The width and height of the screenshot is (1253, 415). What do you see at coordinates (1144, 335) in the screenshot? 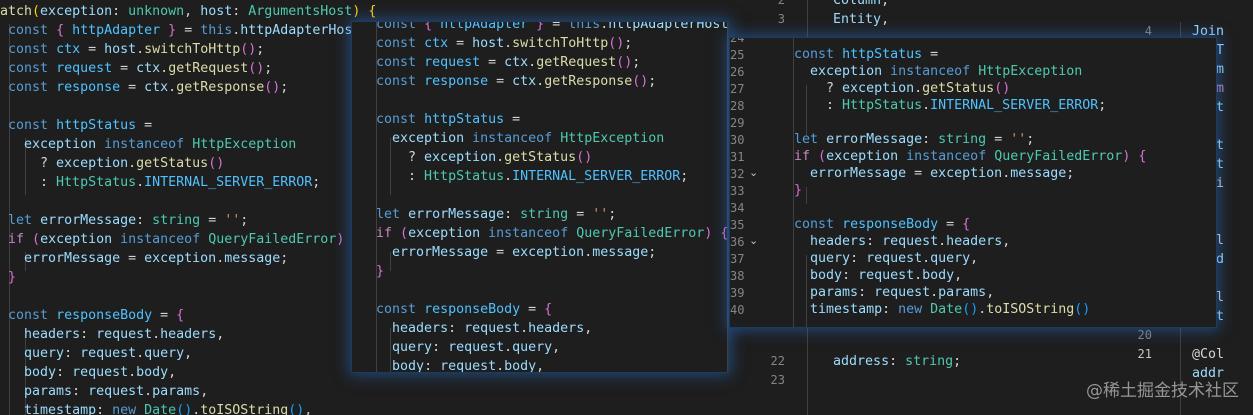
I see `line-number: 20` at bounding box center [1144, 335].